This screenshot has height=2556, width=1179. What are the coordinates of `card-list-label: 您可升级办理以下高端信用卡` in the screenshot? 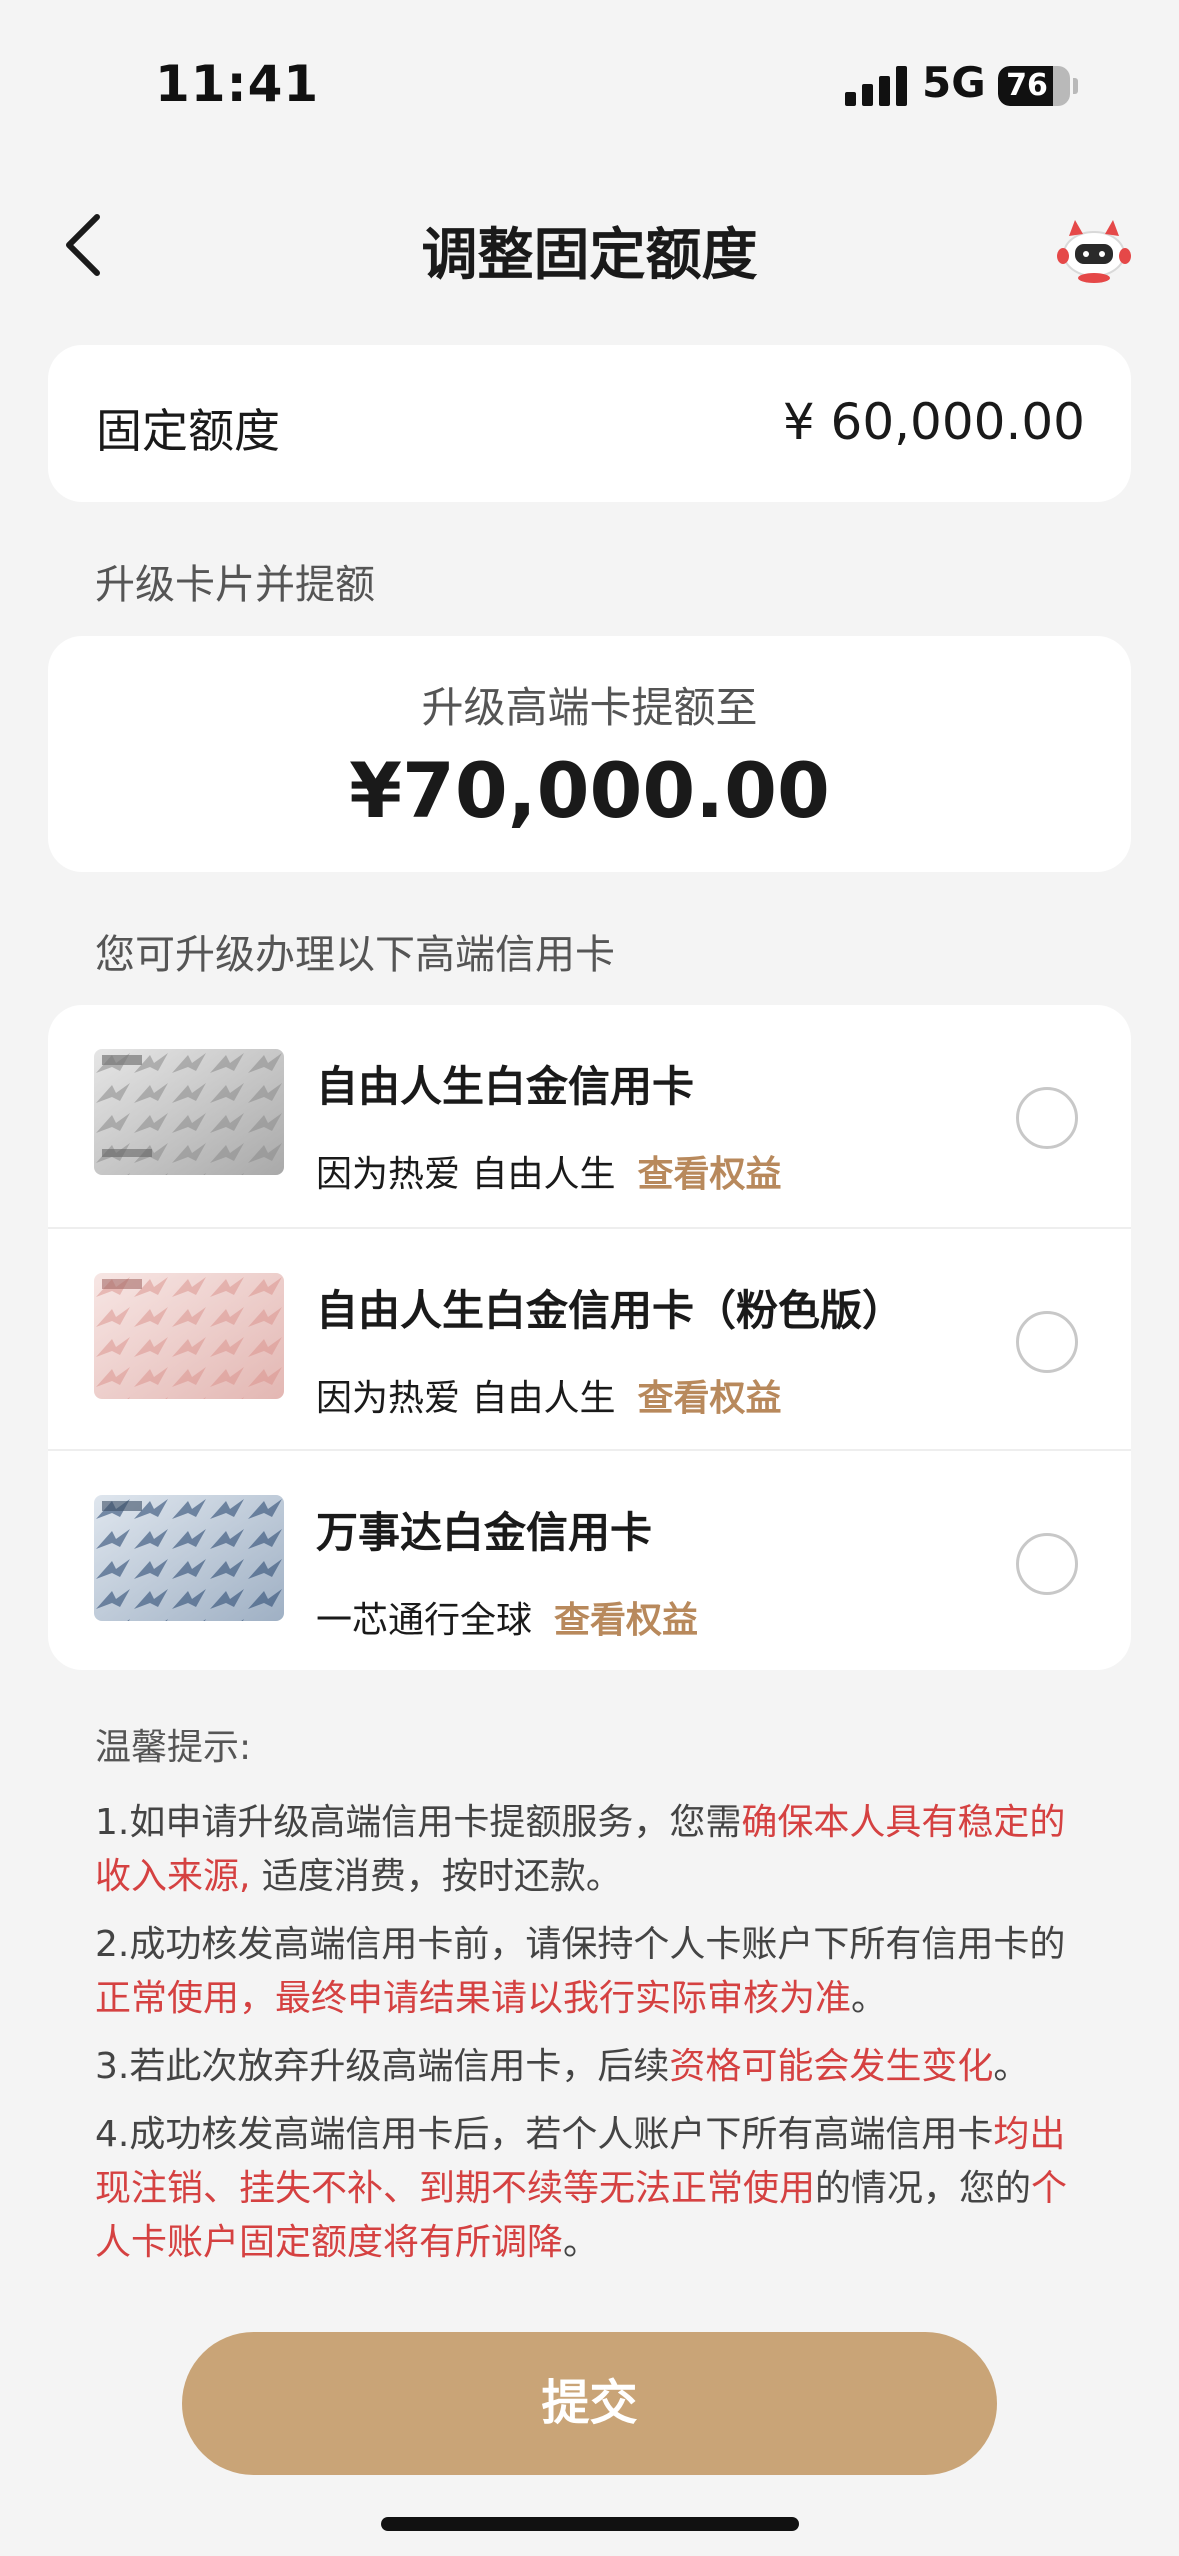 It's located at (355, 955).